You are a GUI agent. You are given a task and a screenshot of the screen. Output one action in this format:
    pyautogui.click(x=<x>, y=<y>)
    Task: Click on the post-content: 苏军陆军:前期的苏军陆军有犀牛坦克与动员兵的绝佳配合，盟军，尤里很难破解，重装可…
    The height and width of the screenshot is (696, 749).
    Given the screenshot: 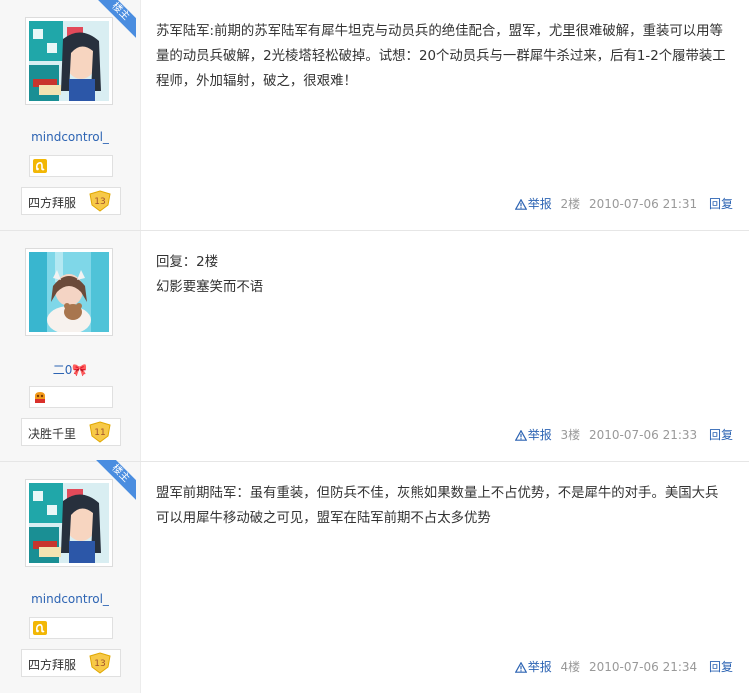 What is the action you would take?
    pyautogui.click(x=443, y=56)
    